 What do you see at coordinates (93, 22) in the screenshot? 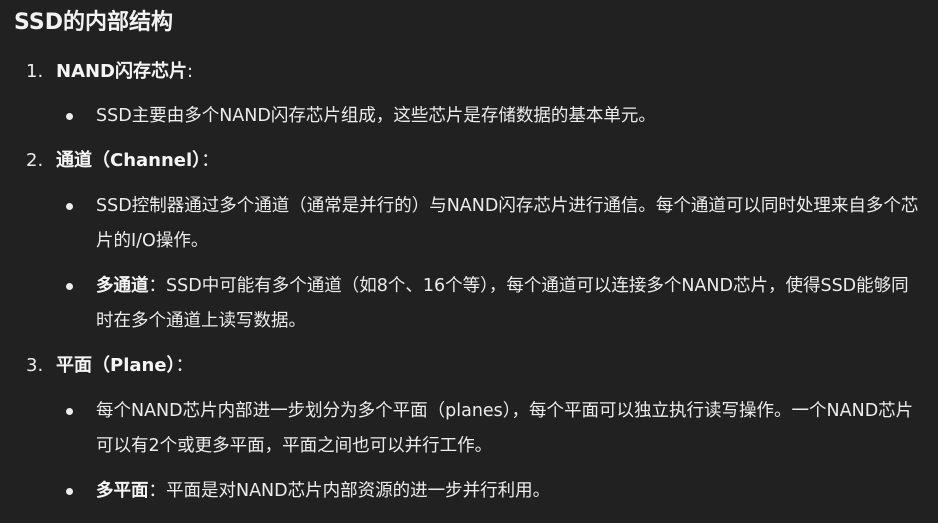
I see `page-title: SSD的内部结构` at bounding box center [93, 22].